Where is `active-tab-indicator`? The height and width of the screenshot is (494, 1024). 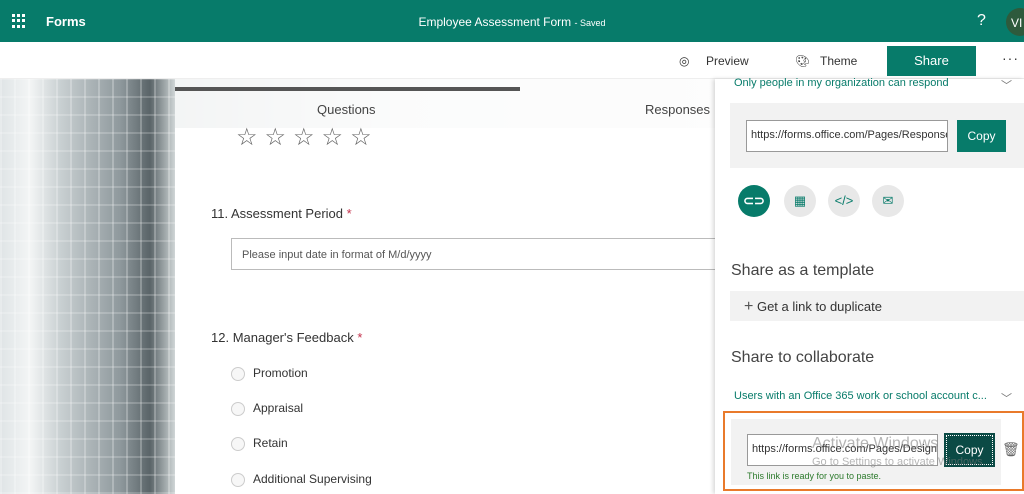 active-tab-indicator is located at coordinates (347, 89).